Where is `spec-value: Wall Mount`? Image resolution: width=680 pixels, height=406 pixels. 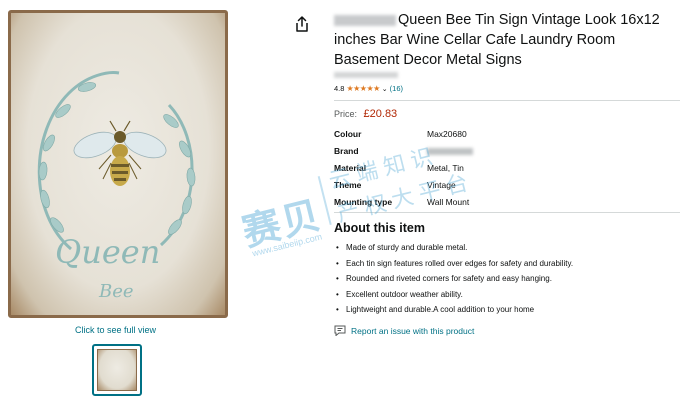
spec-value: Wall Mount is located at coordinates (448, 202).